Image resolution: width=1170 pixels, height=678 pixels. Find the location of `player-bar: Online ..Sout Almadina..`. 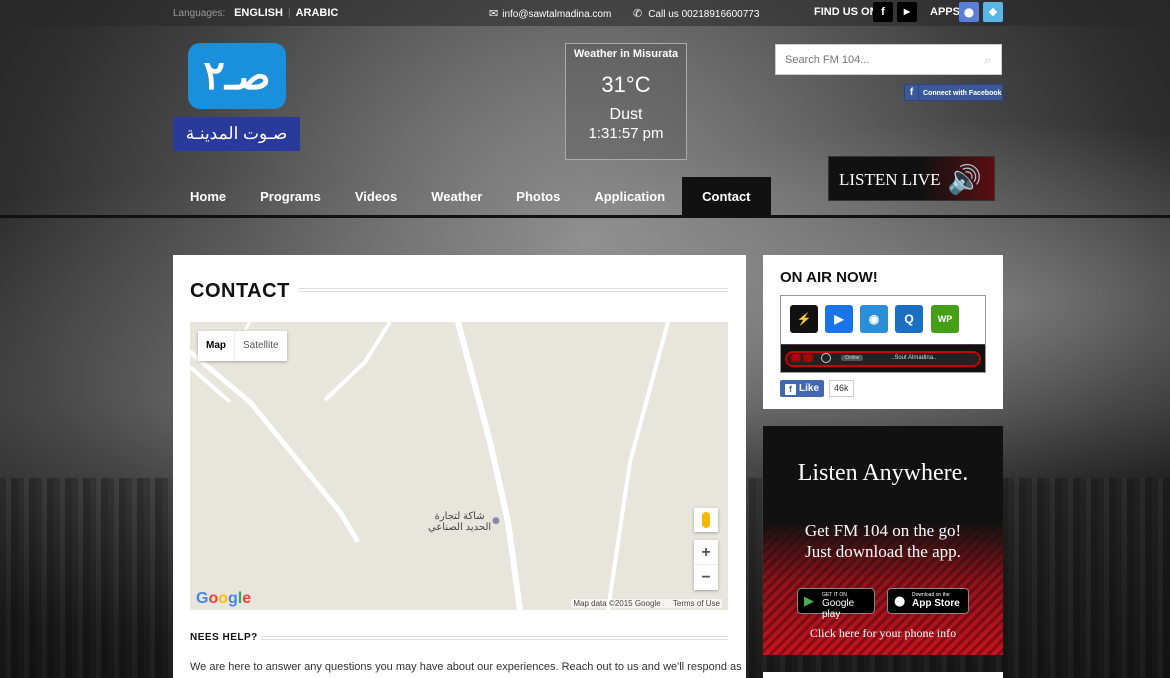

player-bar: Online ..Sout Almadina.. is located at coordinates (883, 358).